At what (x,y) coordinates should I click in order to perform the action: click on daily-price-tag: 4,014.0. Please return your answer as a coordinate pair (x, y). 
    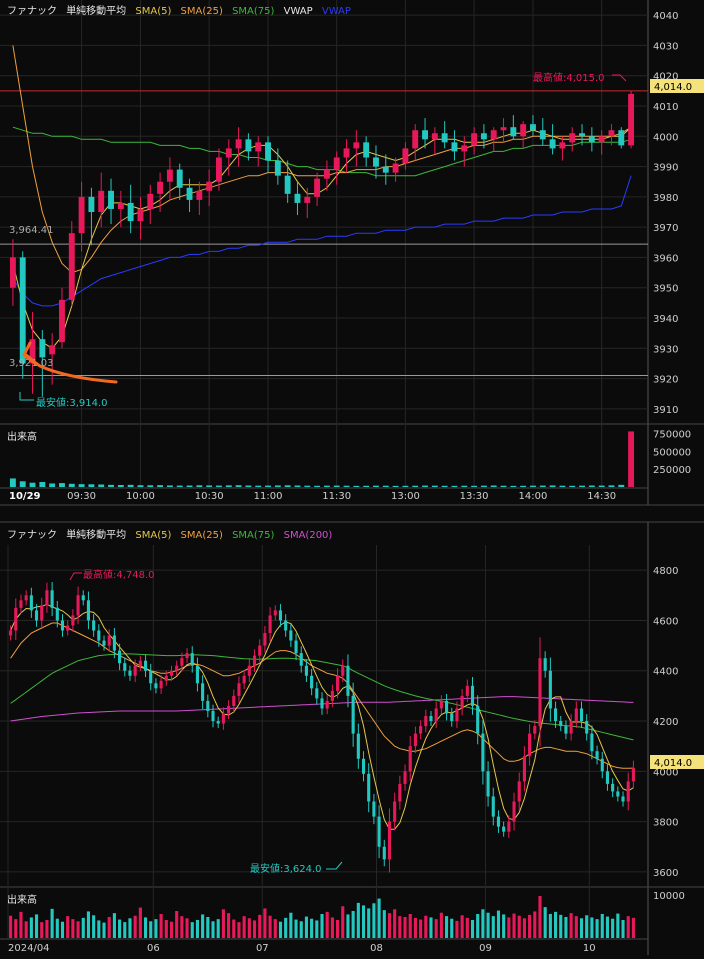
    Looking at the image, I should click on (673, 763).